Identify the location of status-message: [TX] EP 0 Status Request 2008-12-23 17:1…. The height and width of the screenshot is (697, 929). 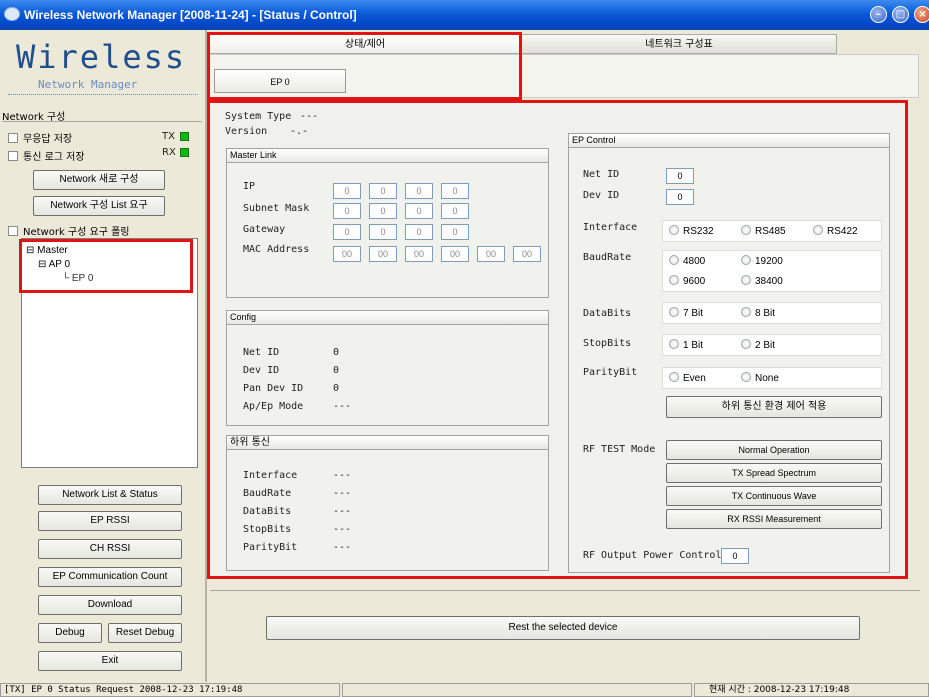
(170, 690).